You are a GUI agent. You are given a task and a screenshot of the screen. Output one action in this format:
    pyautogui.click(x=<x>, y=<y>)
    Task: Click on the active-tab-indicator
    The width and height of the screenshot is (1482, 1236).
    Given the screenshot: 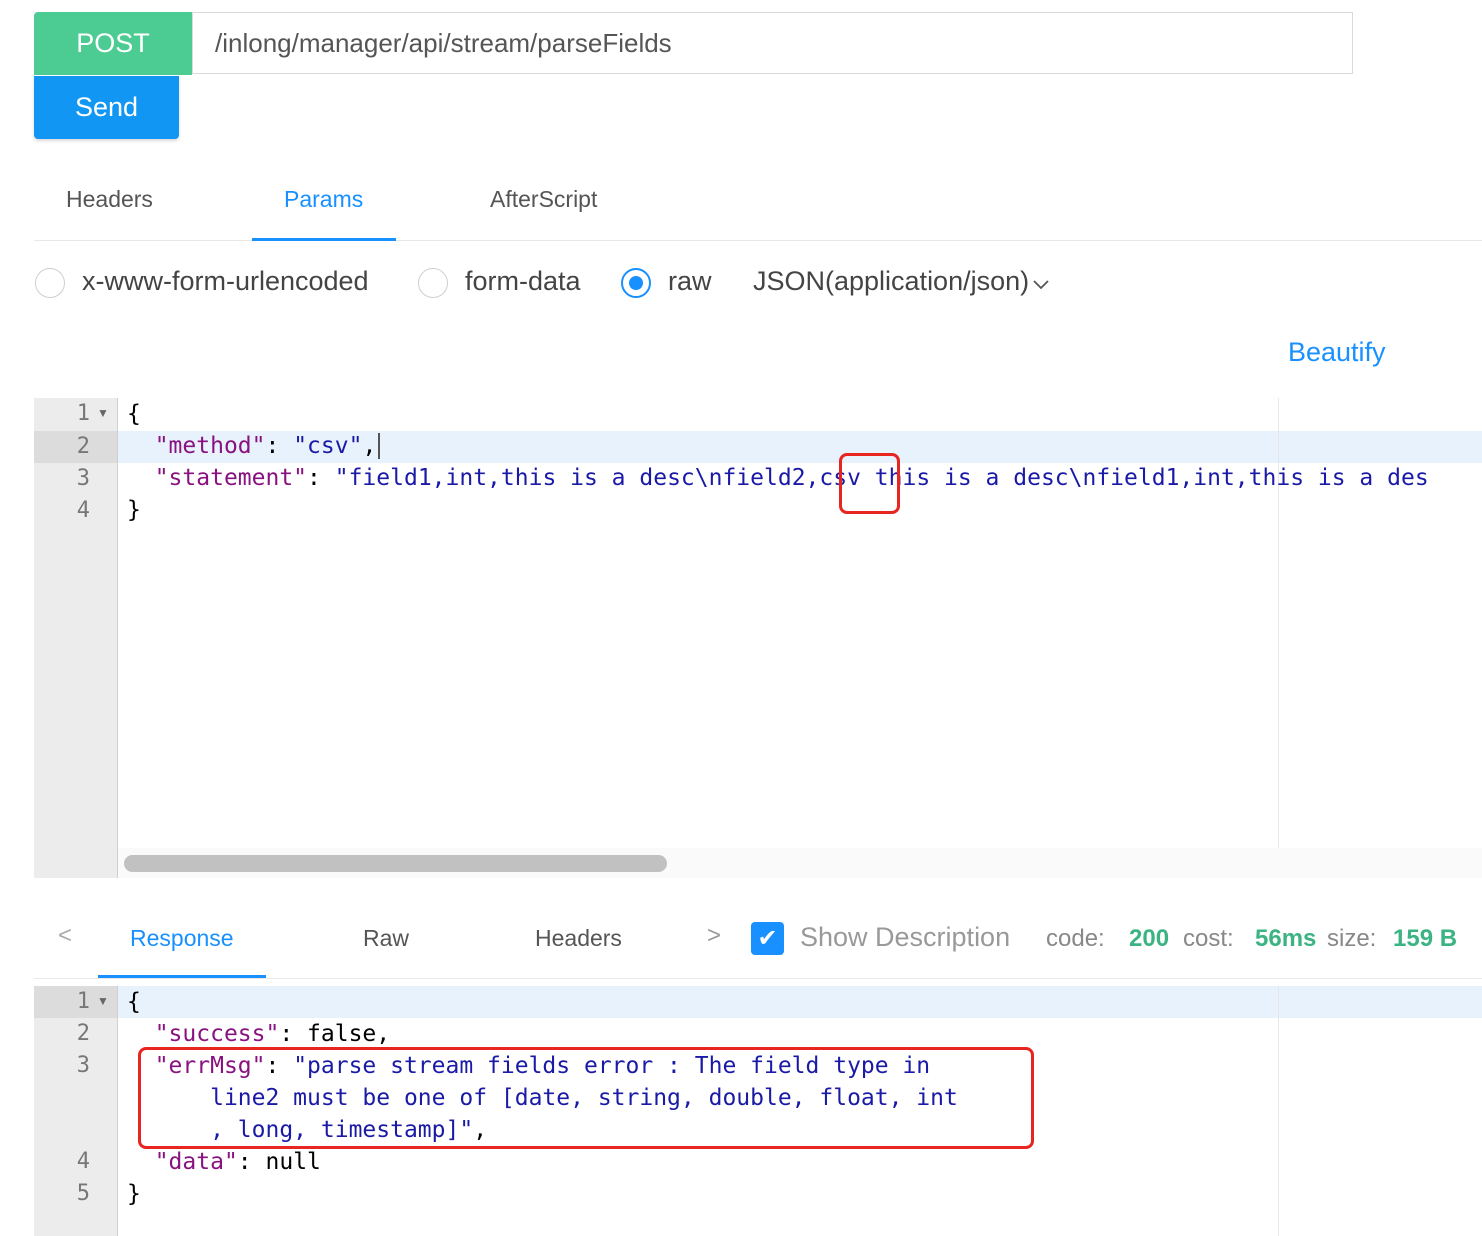 What is the action you would take?
    pyautogui.click(x=324, y=239)
    